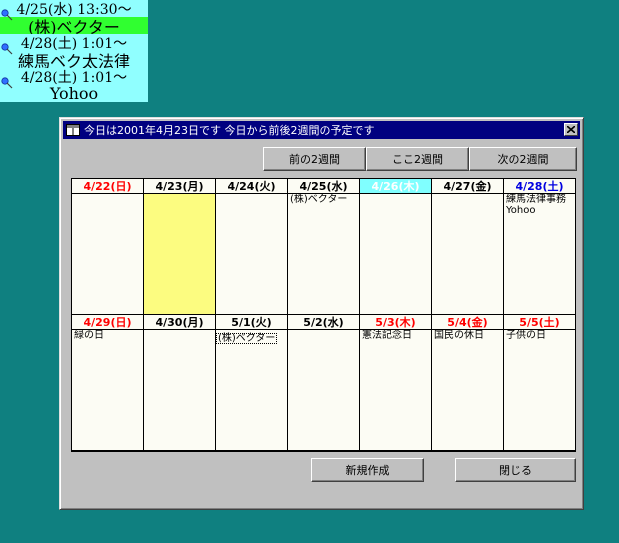 The image size is (619, 543). I want to click on day-cell: 緑の日, so click(107, 390).